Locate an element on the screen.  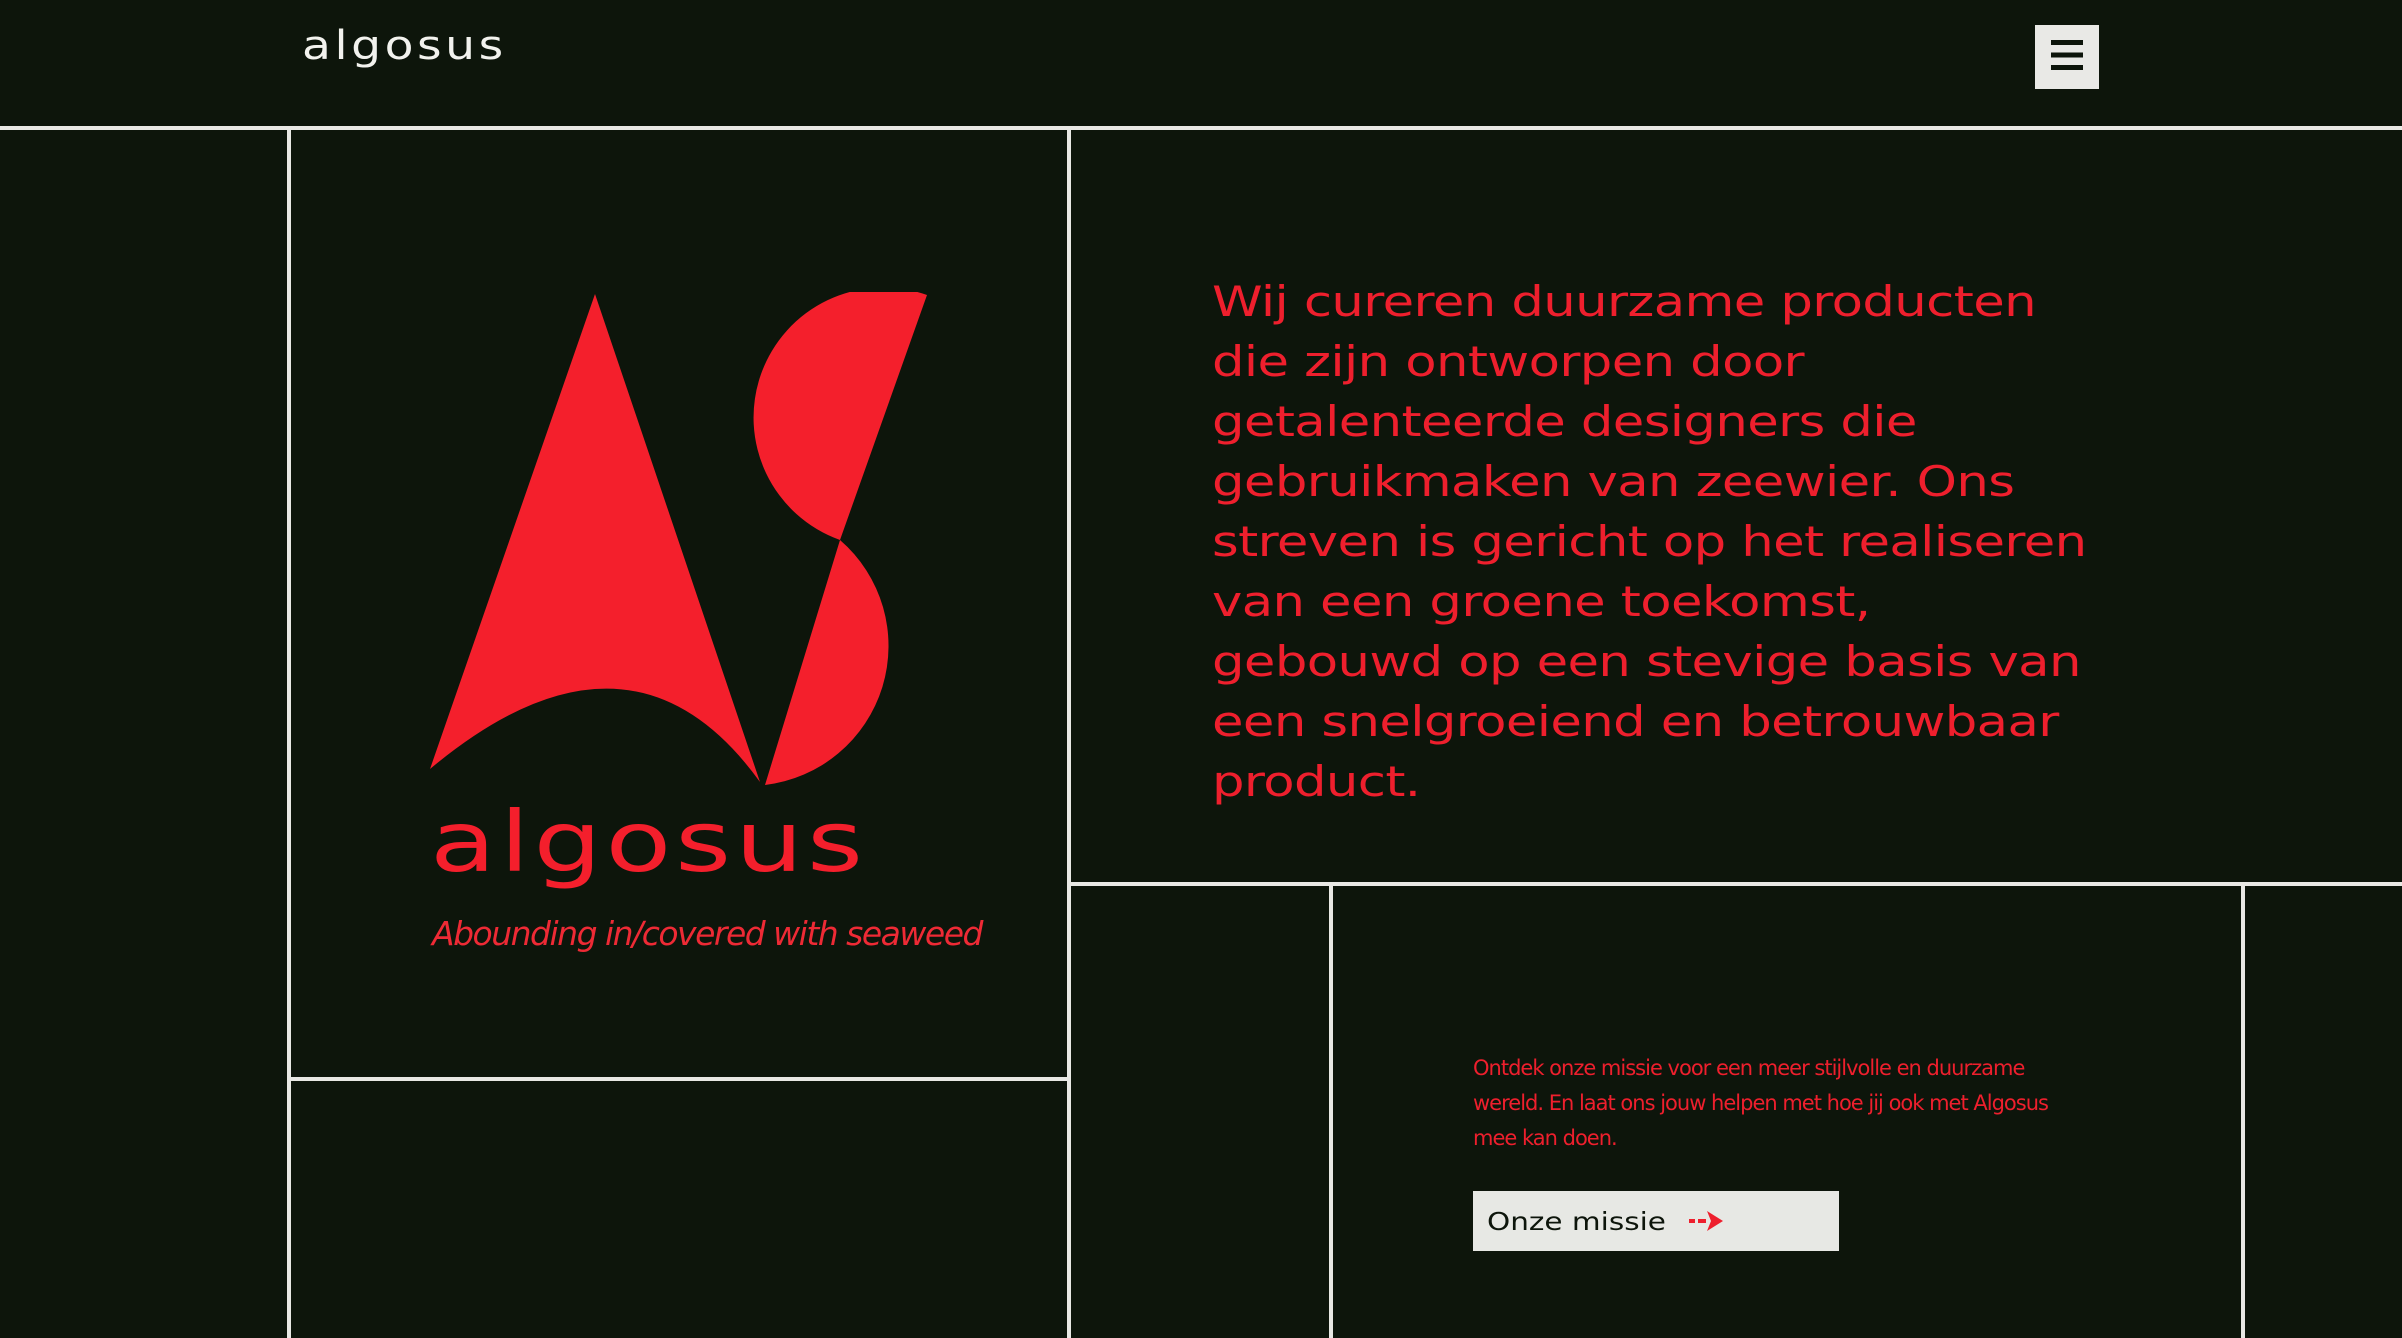
mission-button-label: Onze missie is located at coordinates (1576, 1221).